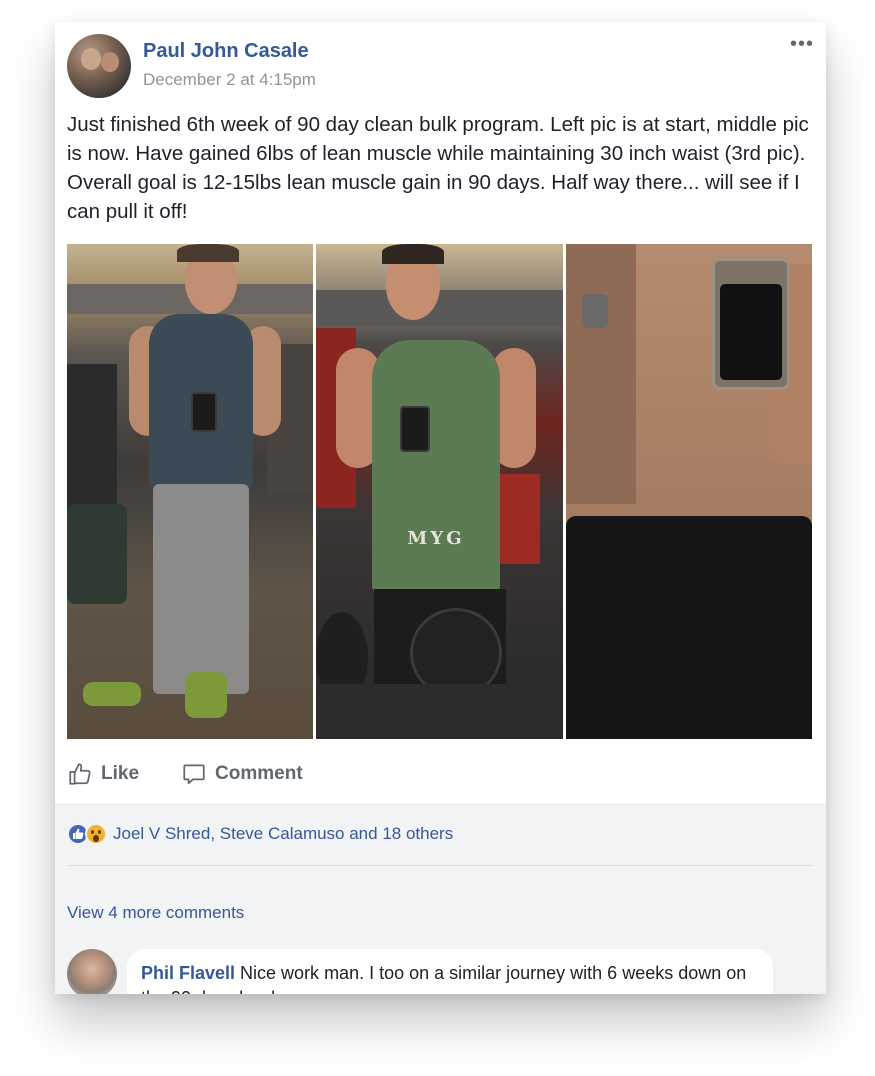  Describe the element at coordinates (751, 332) in the screenshot. I see `phone-screen` at that location.